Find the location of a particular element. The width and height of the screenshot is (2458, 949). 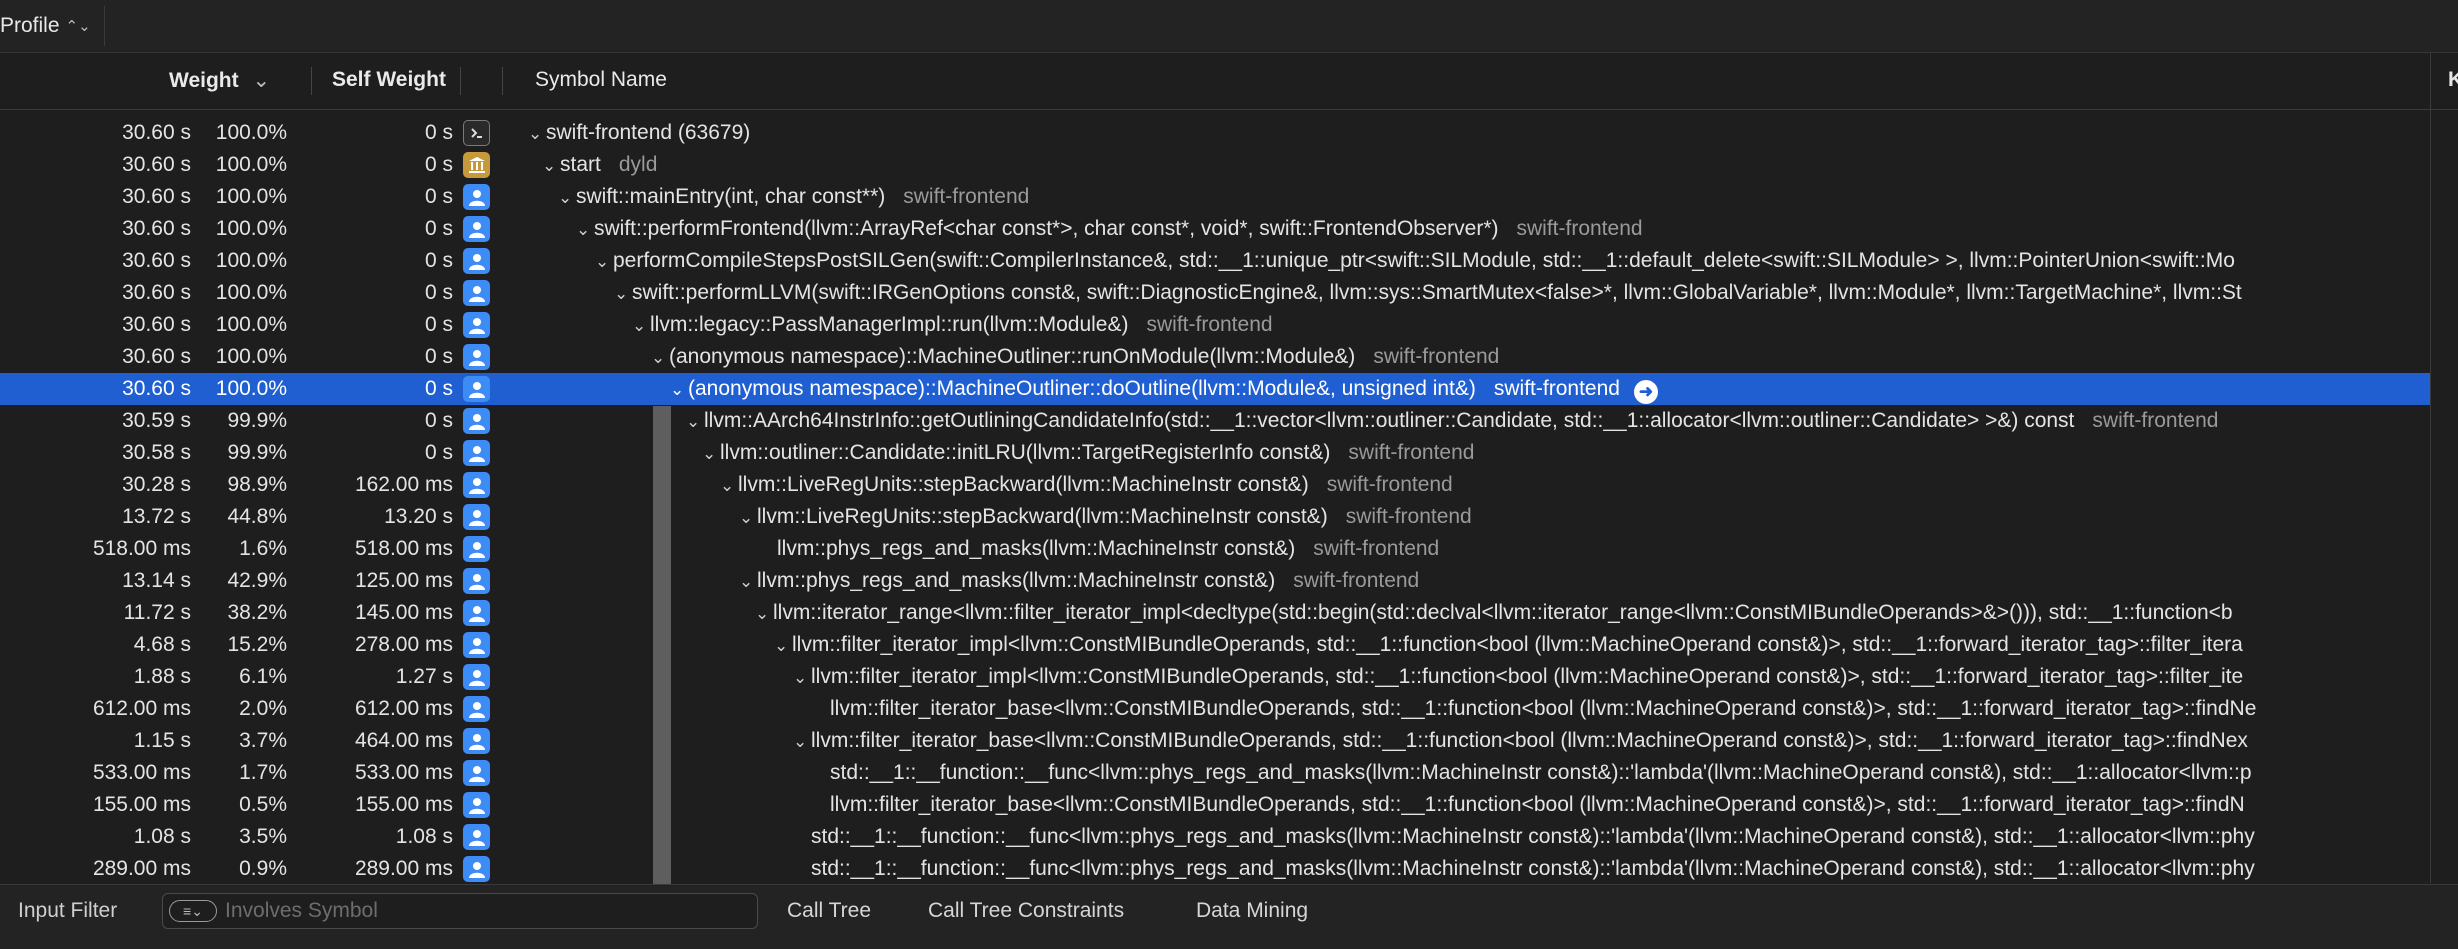

self-weight-cell: 518.00 ms is located at coordinates (403, 548).